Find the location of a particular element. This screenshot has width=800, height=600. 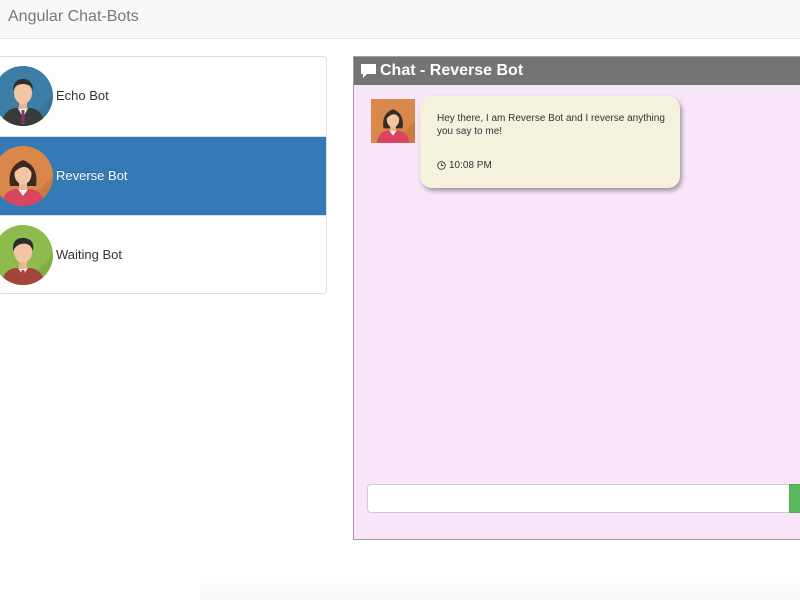

avatar-echo-icon is located at coordinates (26, 96).